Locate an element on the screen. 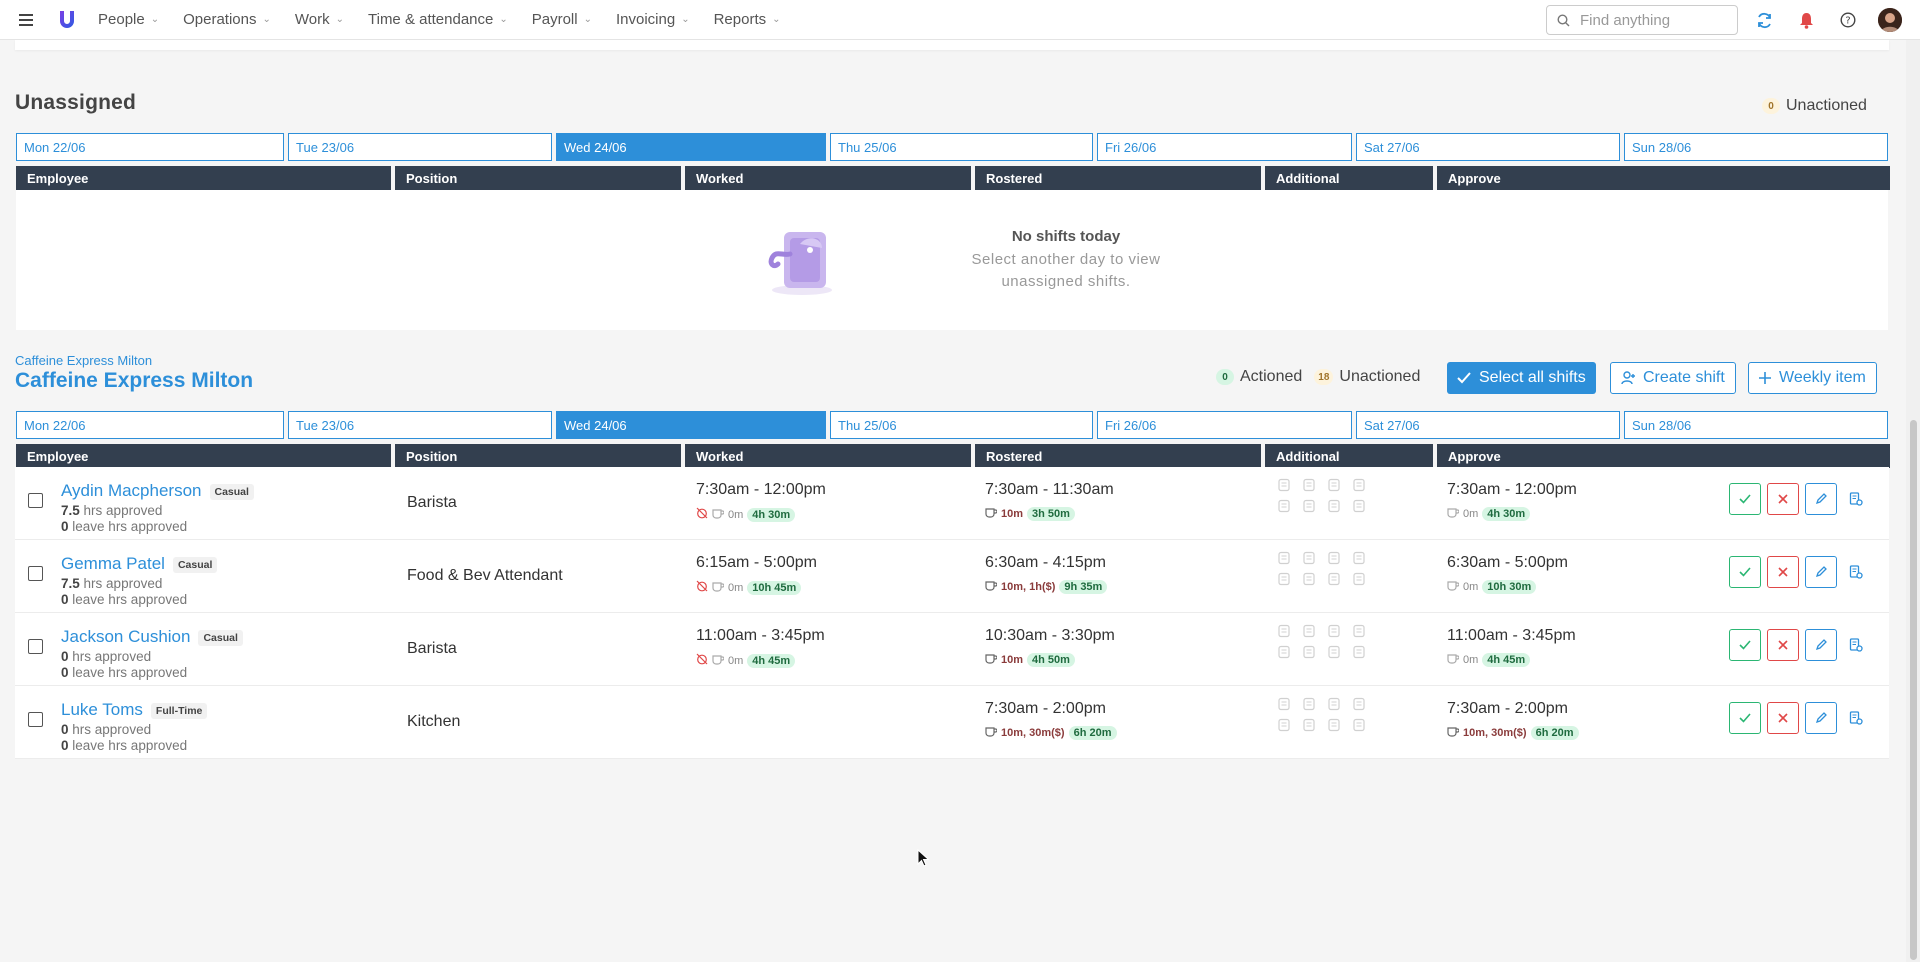  help-icon: ? is located at coordinates (1848, 20).